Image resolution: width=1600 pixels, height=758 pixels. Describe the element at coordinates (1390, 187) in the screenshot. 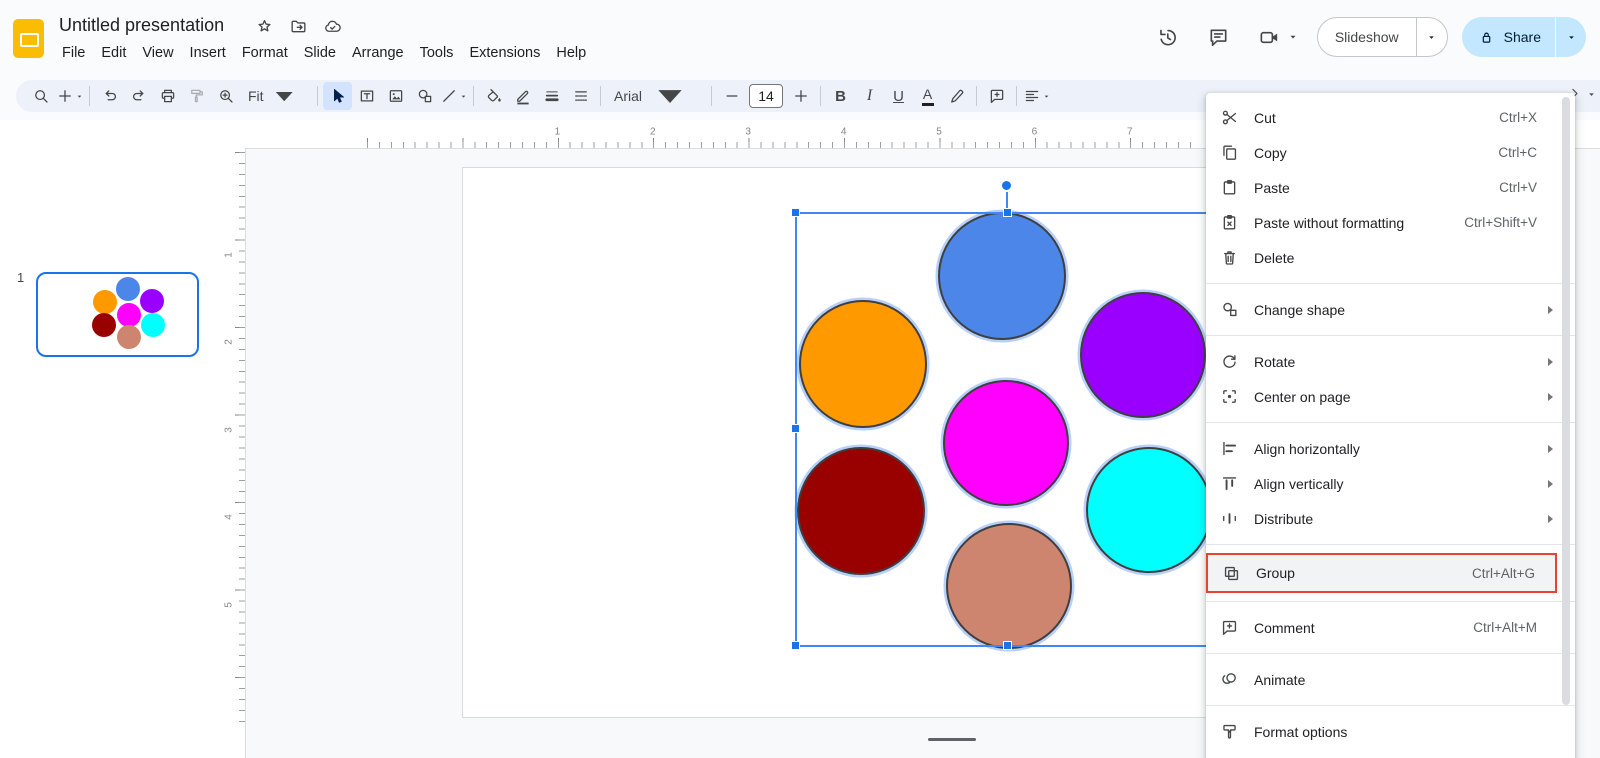

I see `context-menu-item-paste: Paste Ctrl+V` at that location.